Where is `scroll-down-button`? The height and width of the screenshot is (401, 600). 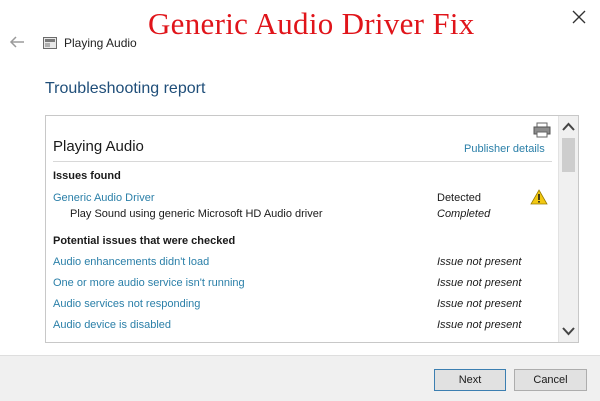 scroll-down-button is located at coordinates (568, 331).